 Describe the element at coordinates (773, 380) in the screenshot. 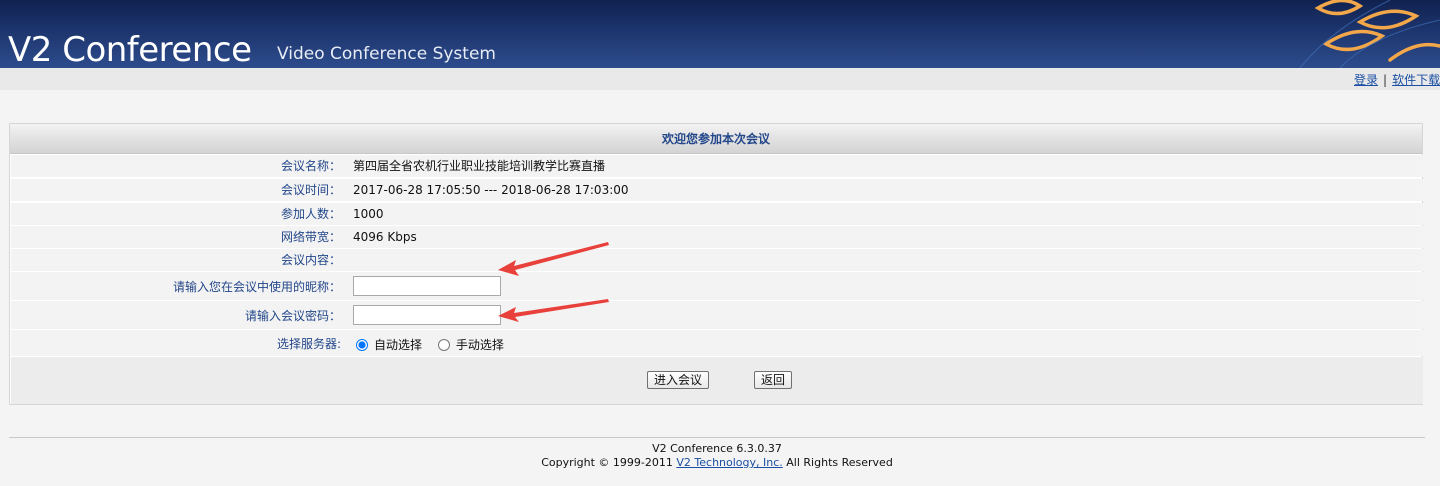

I see `back-button: 返回` at that location.